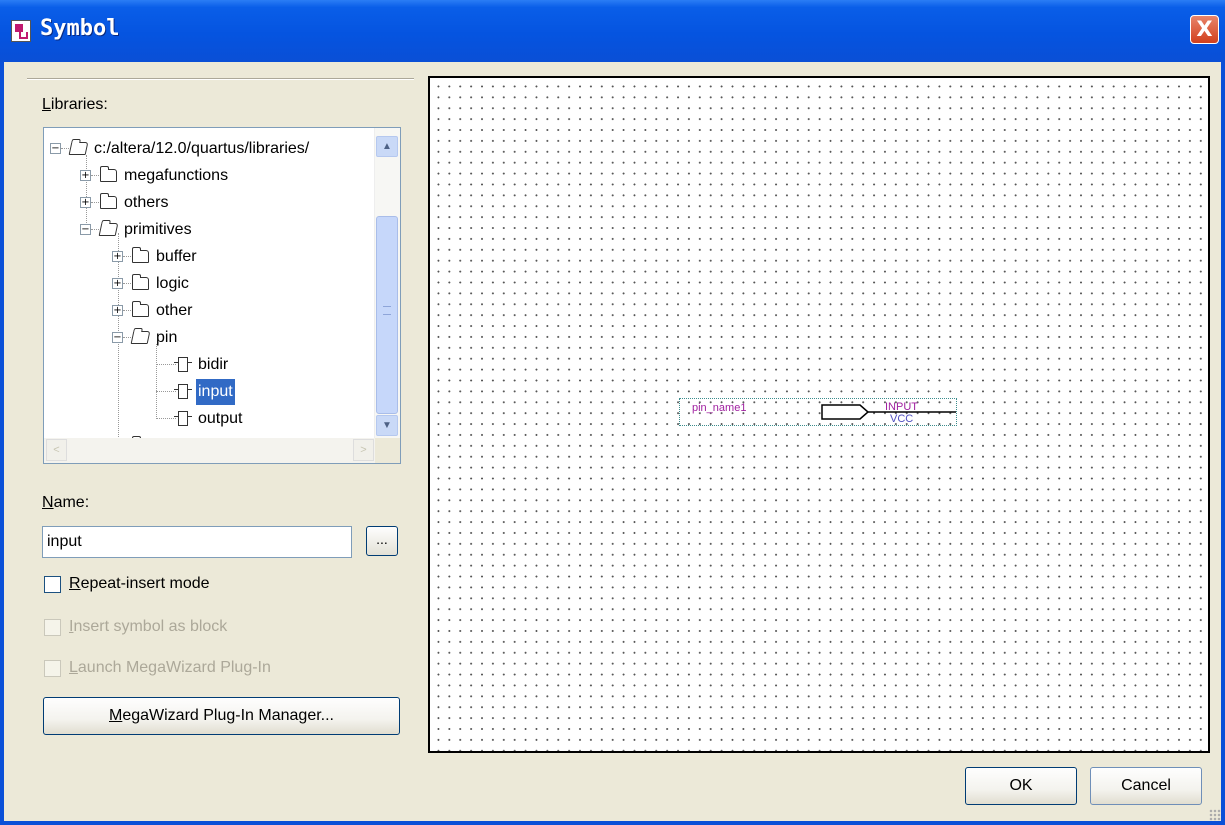 Image resolution: width=1225 pixels, height=825 pixels. Describe the element at coordinates (1204, 29) in the screenshot. I see `close-button: X` at that location.